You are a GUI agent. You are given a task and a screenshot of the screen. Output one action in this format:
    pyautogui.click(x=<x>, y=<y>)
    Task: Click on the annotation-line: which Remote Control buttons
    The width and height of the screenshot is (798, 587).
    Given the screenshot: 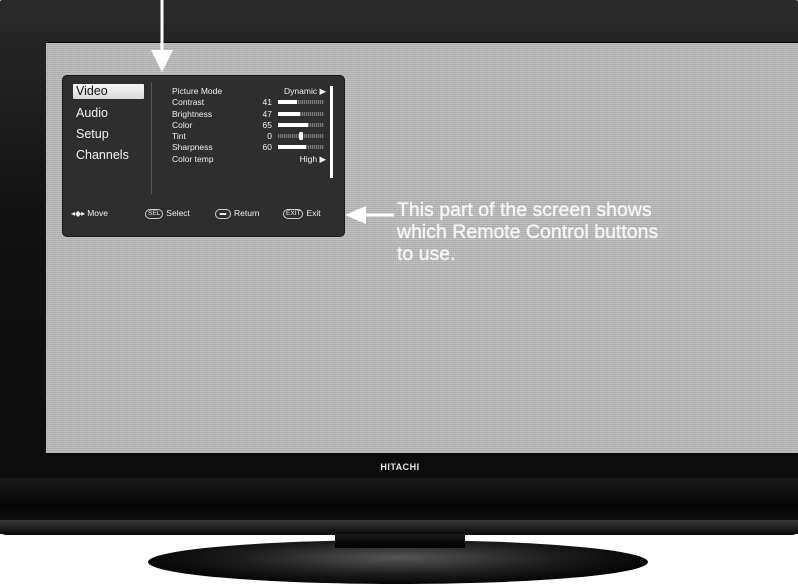 What is the action you would take?
    pyautogui.click(x=528, y=232)
    